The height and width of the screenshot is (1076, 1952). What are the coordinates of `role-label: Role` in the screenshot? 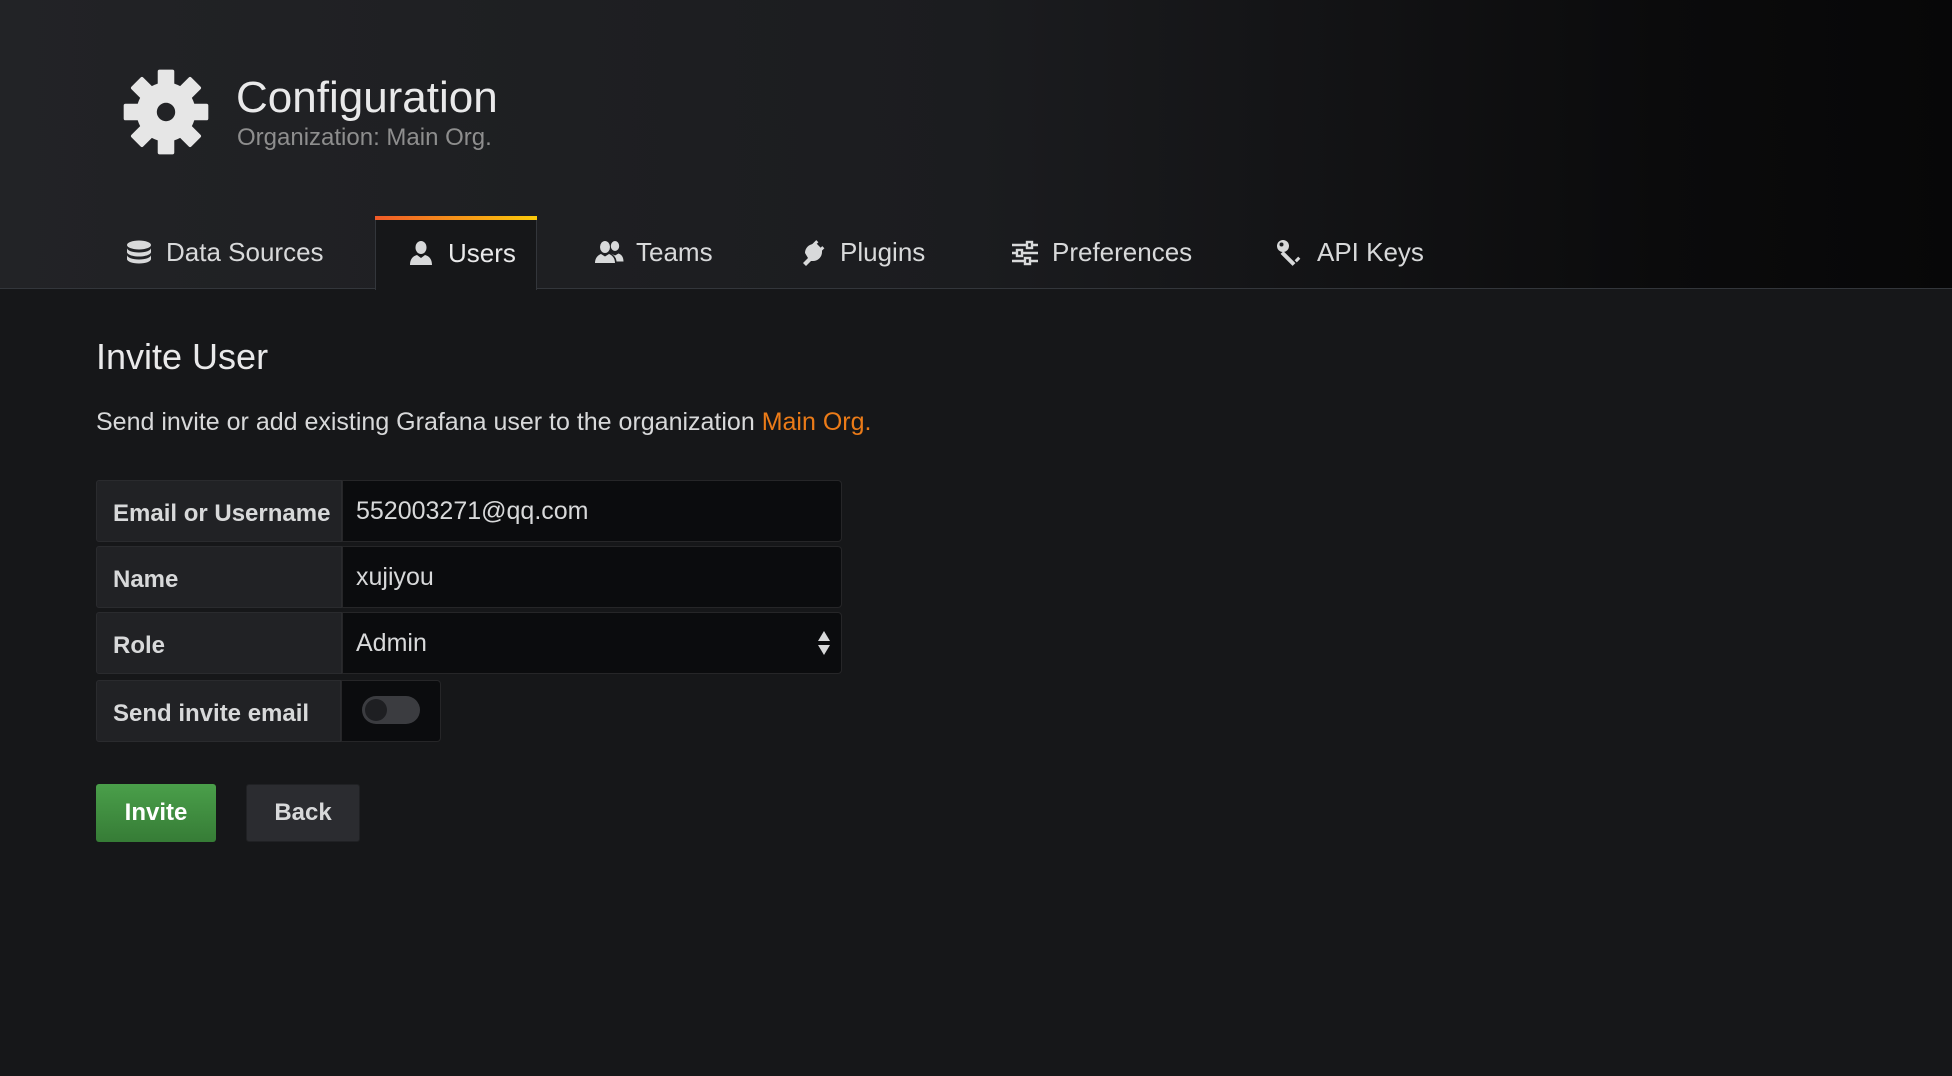 It's located at (219, 643).